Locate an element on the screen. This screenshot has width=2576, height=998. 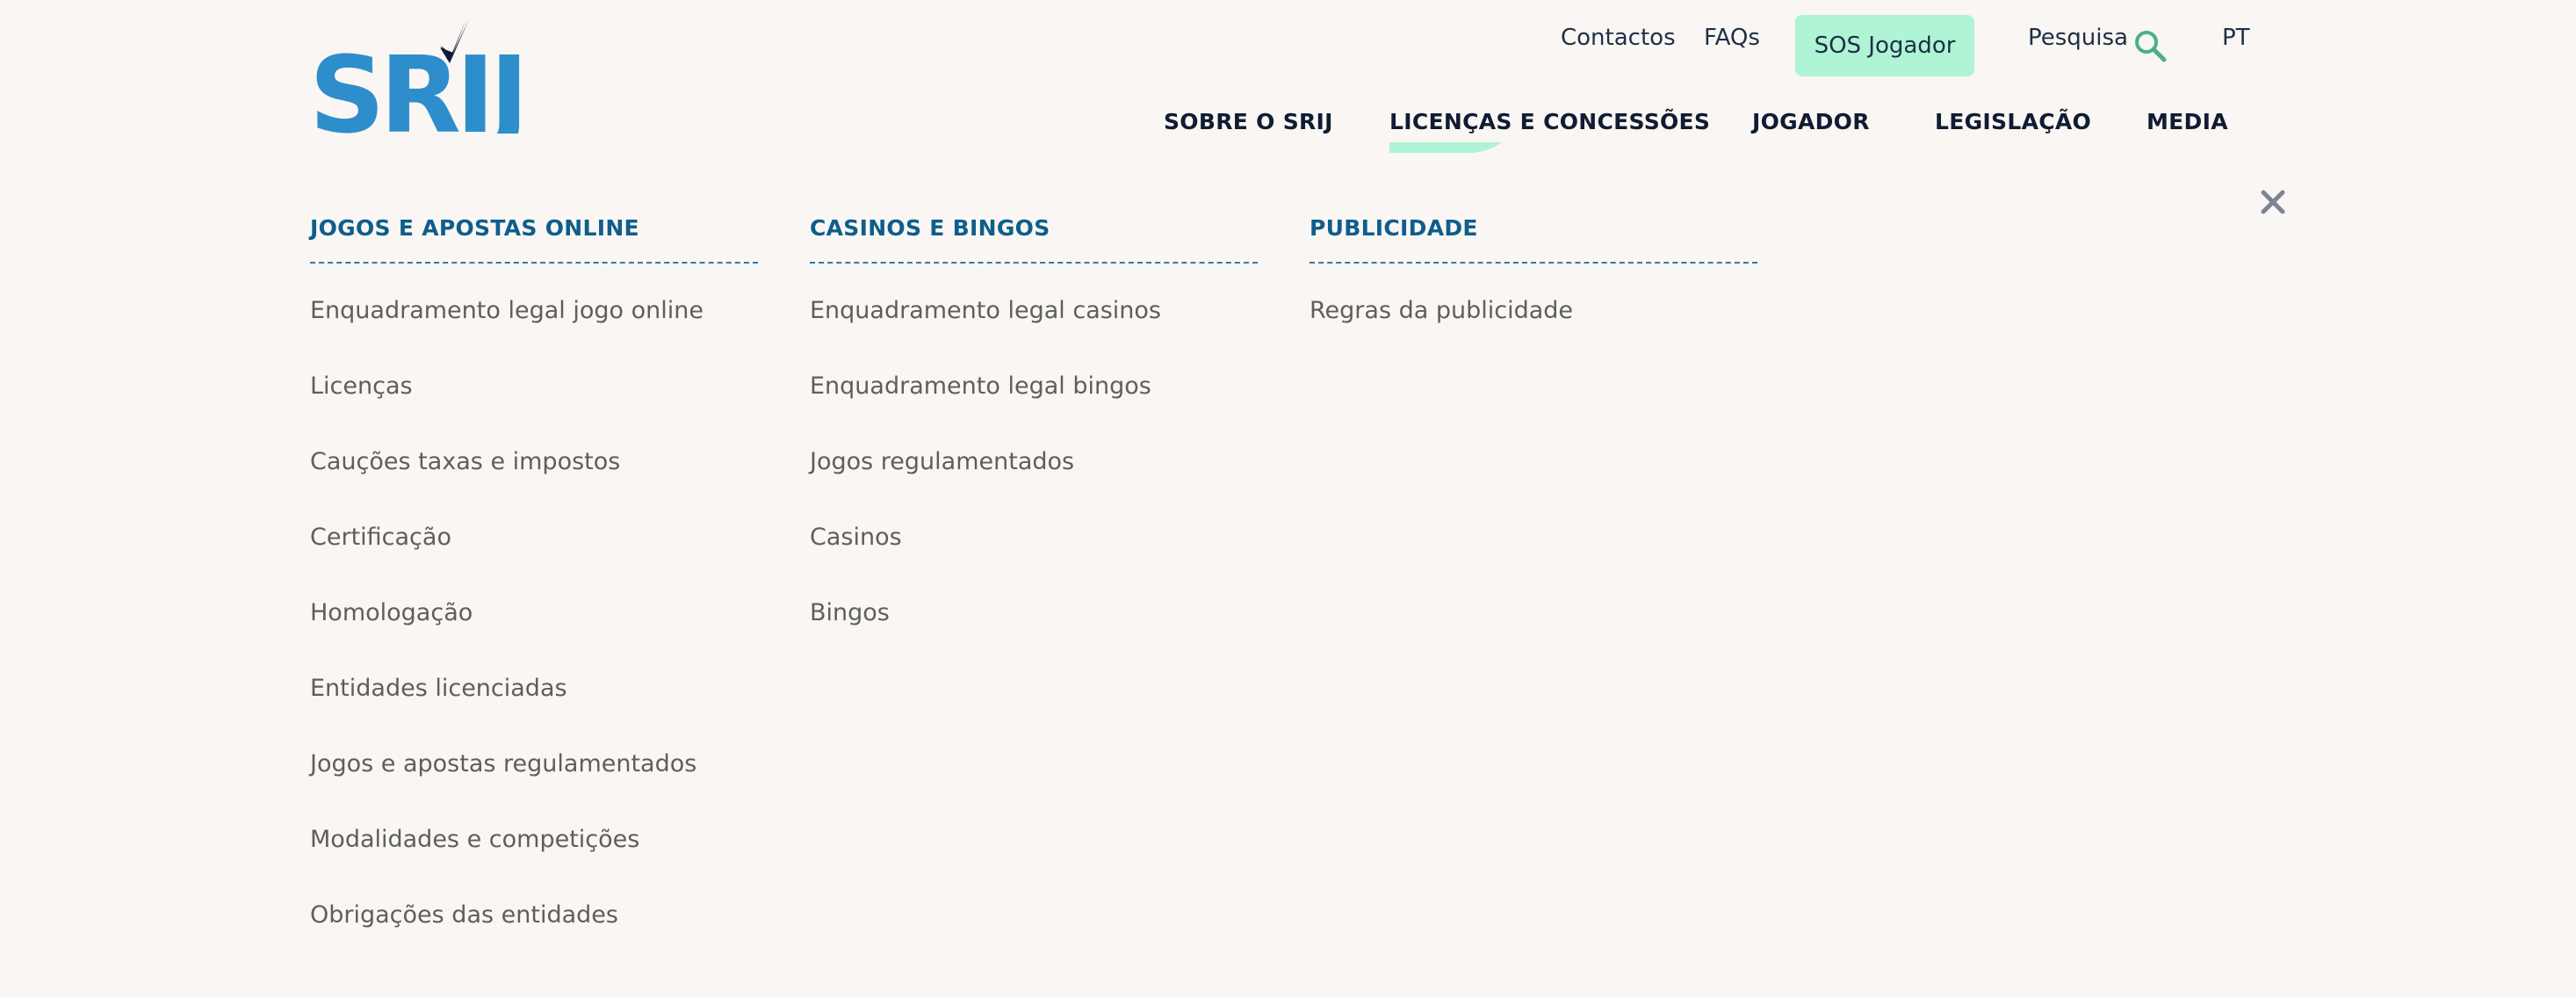
nav-item-licencas-e-concessoes: LICENÇAS E CONCESSÕES is located at coordinates (1549, 122).